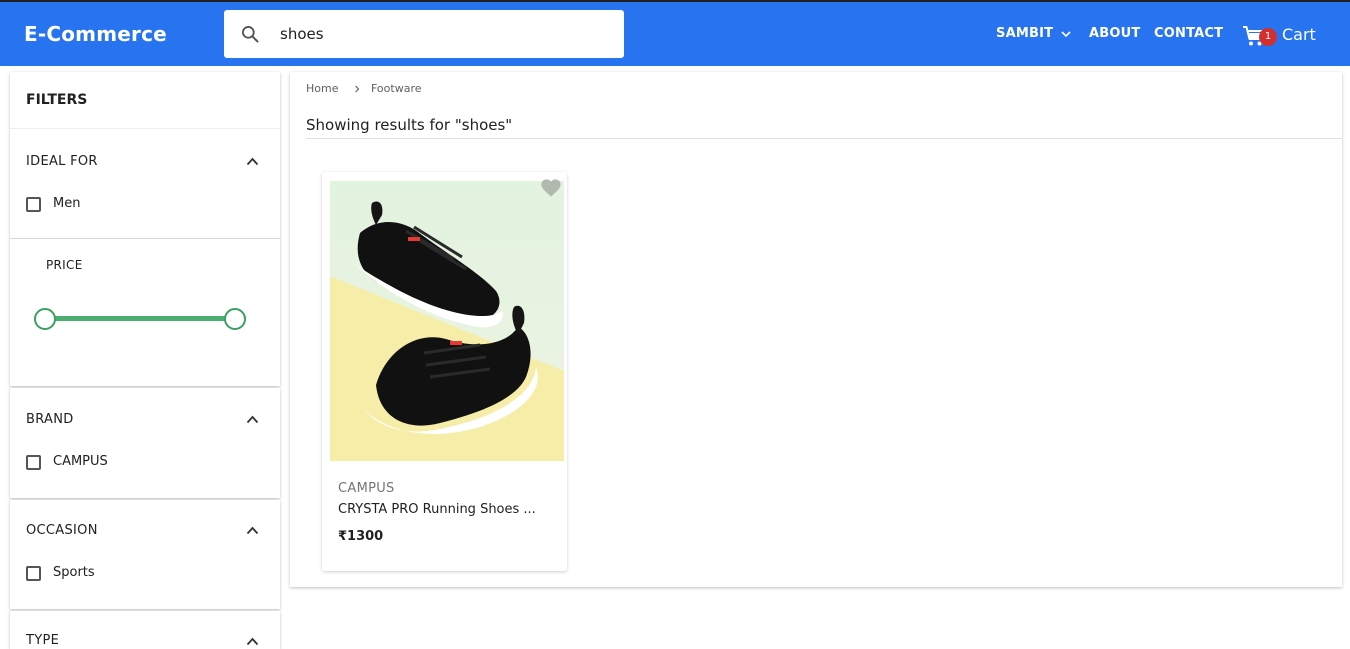 The image size is (1350, 649). What do you see at coordinates (366, 488) in the screenshot?
I see `product-brand: CAMPUS` at bounding box center [366, 488].